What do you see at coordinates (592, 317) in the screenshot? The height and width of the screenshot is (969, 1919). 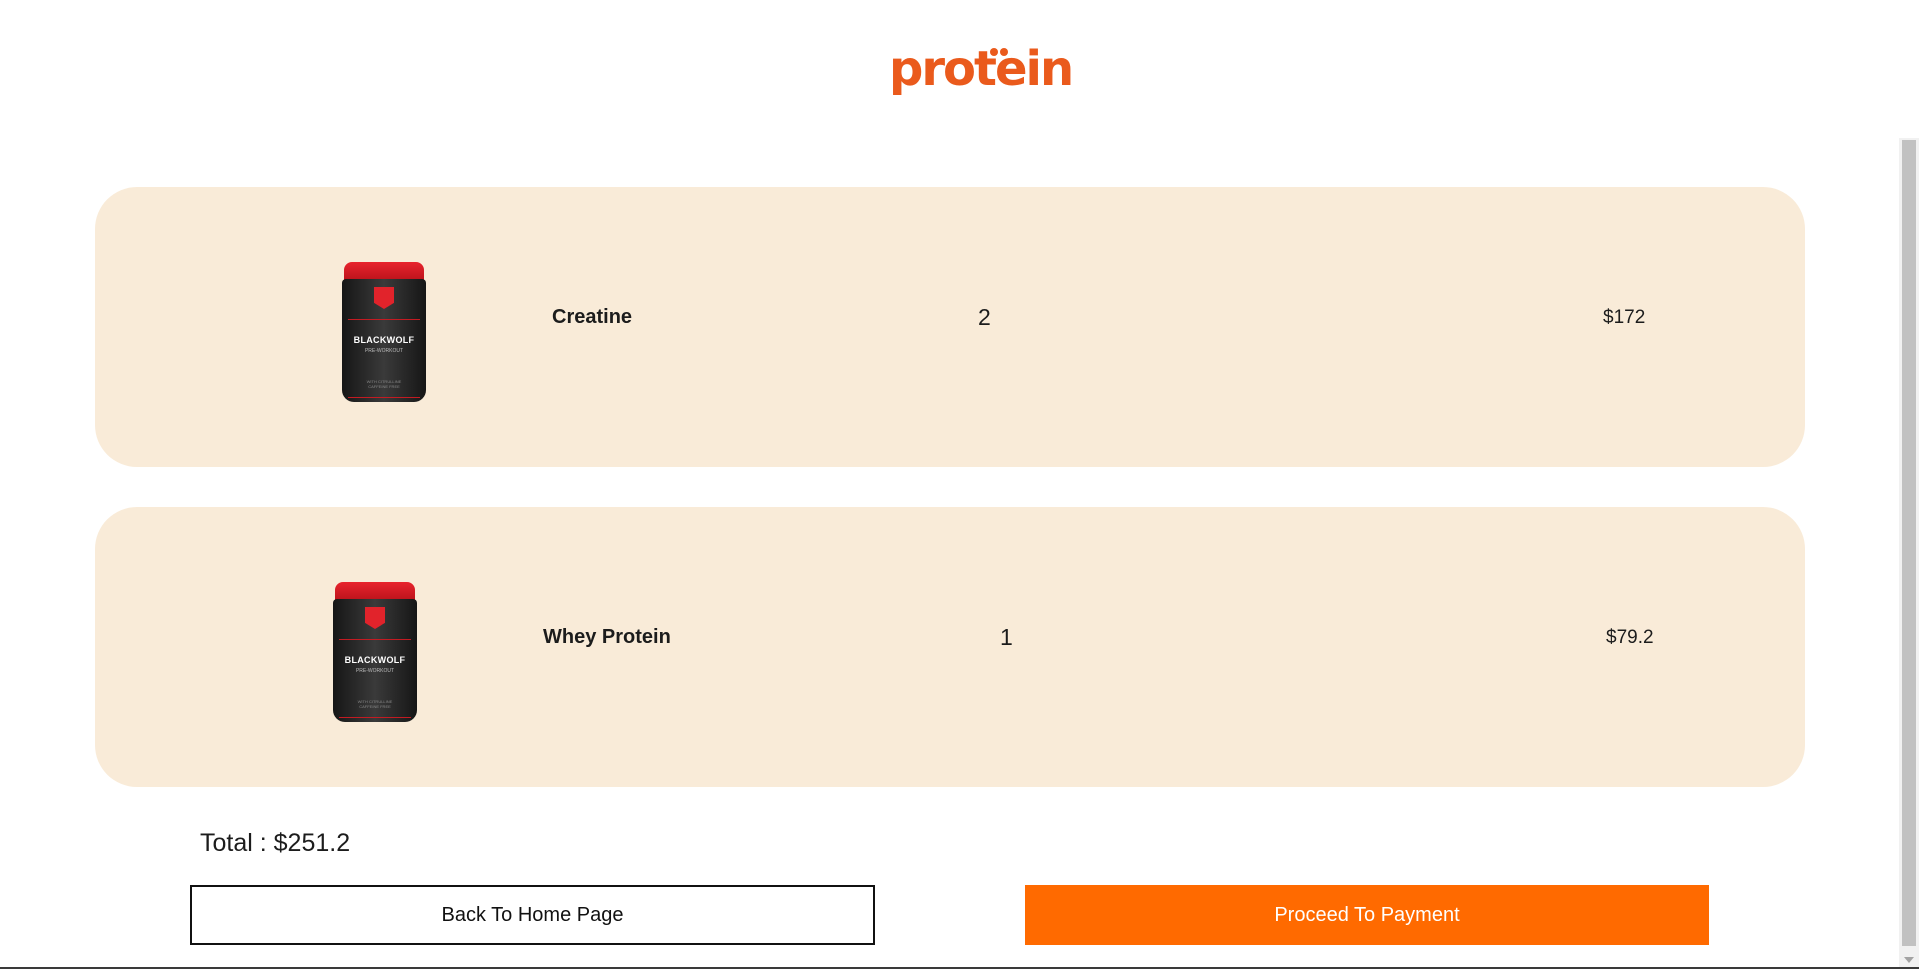 I see `item-name: Creatine` at bounding box center [592, 317].